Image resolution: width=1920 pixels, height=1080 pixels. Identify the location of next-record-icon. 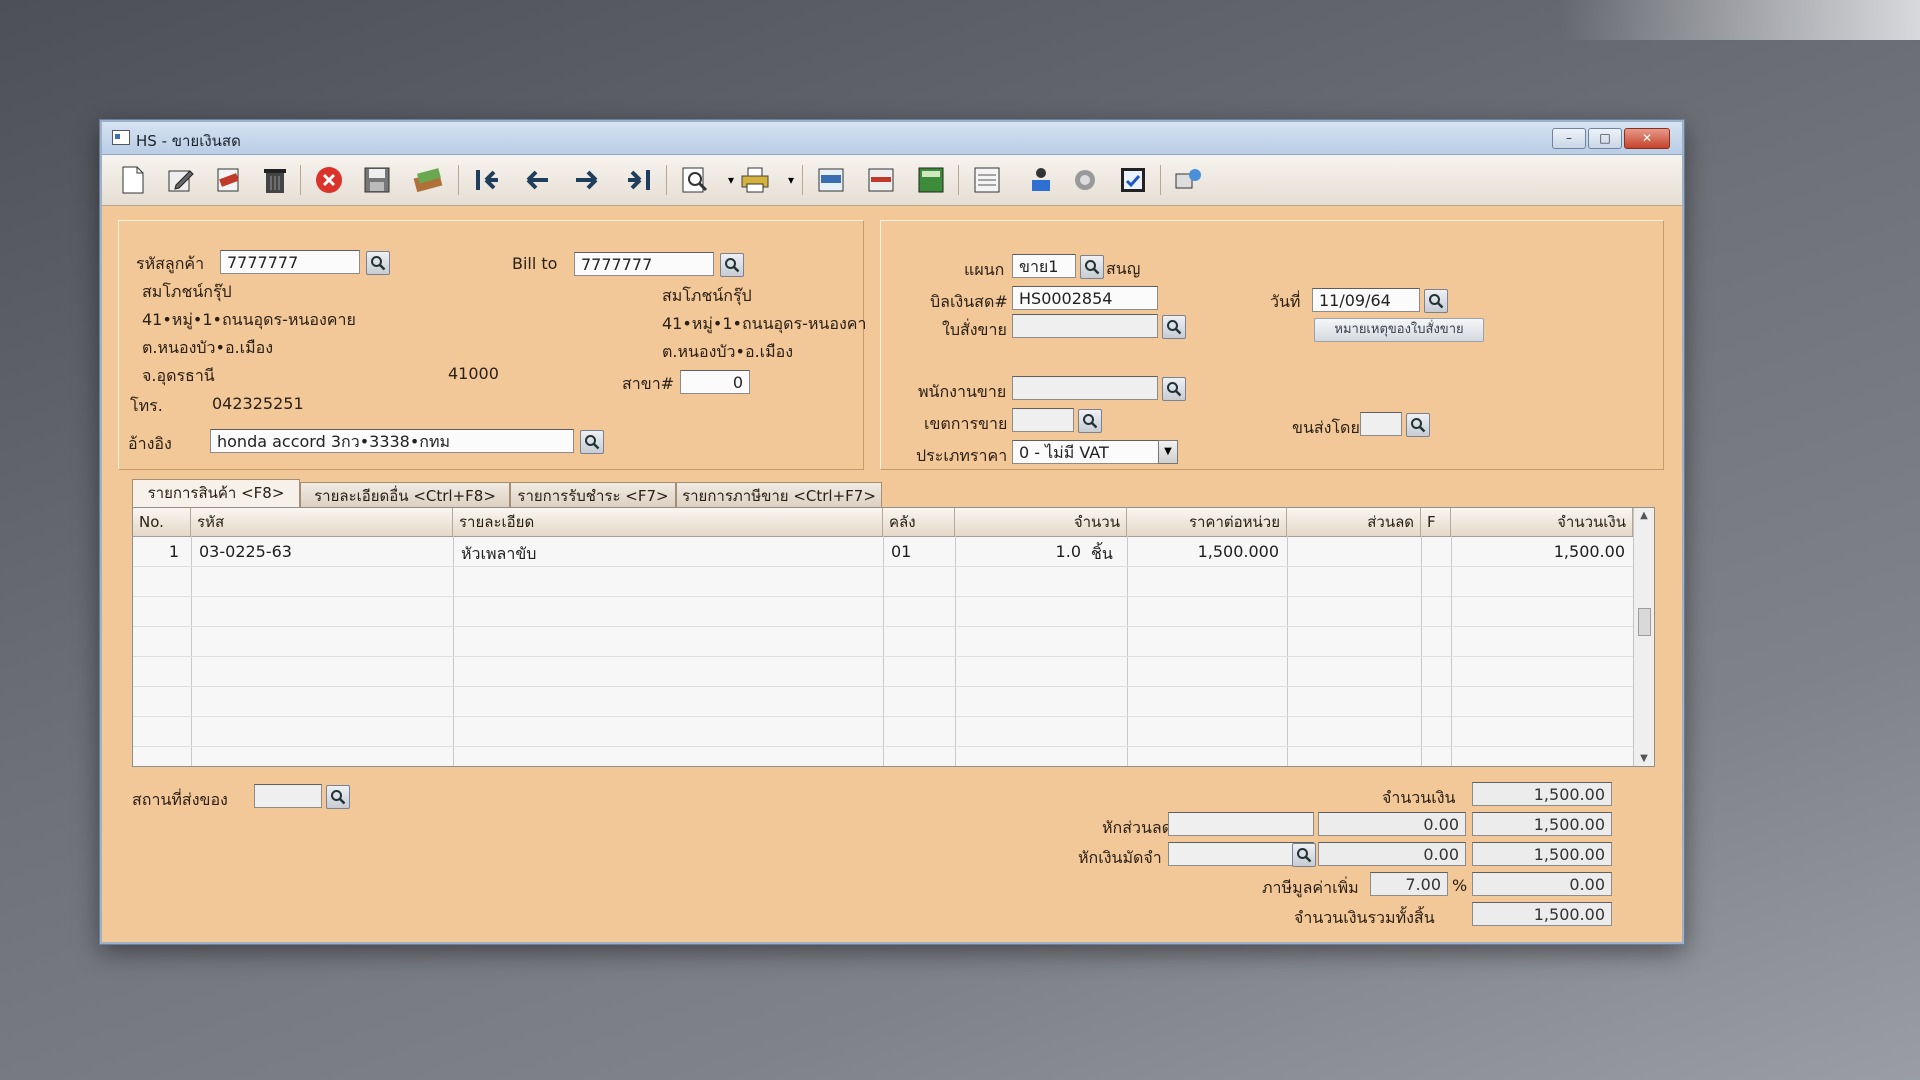
(587, 180).